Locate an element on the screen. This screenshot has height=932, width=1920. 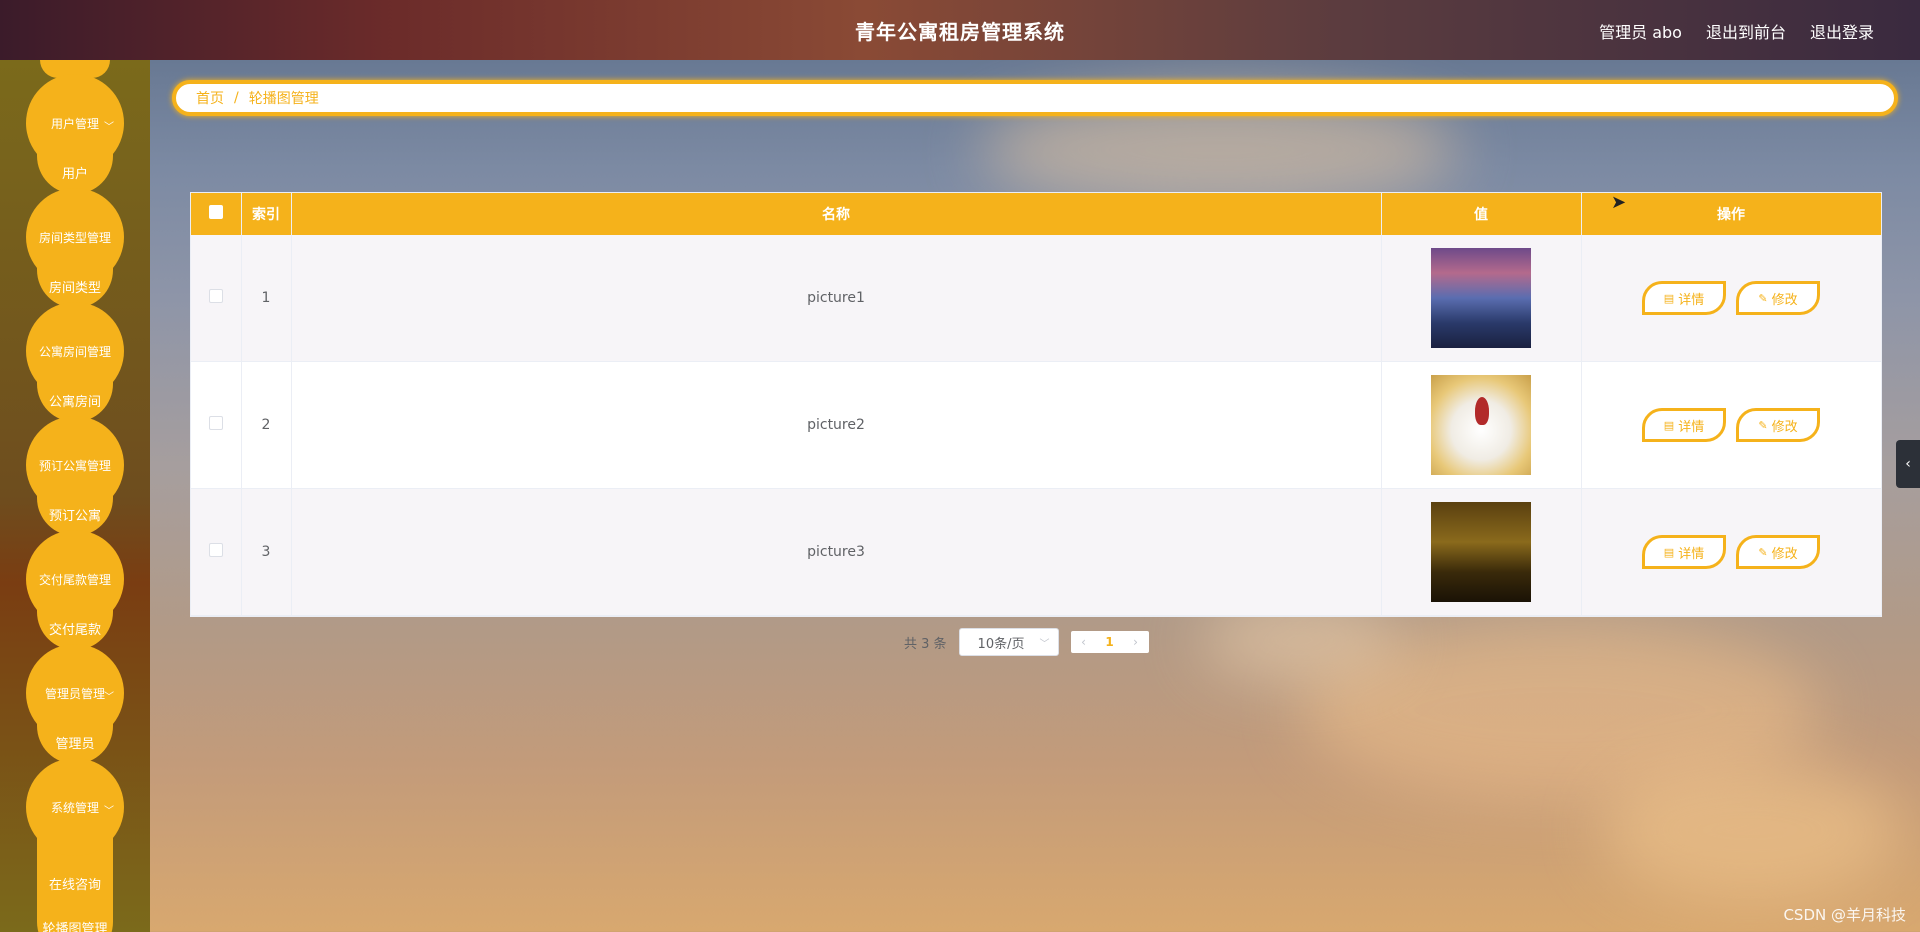
menu-group-apartment-room: 公寓房间管理 公寓房间 is located at coordinates (75, 362).